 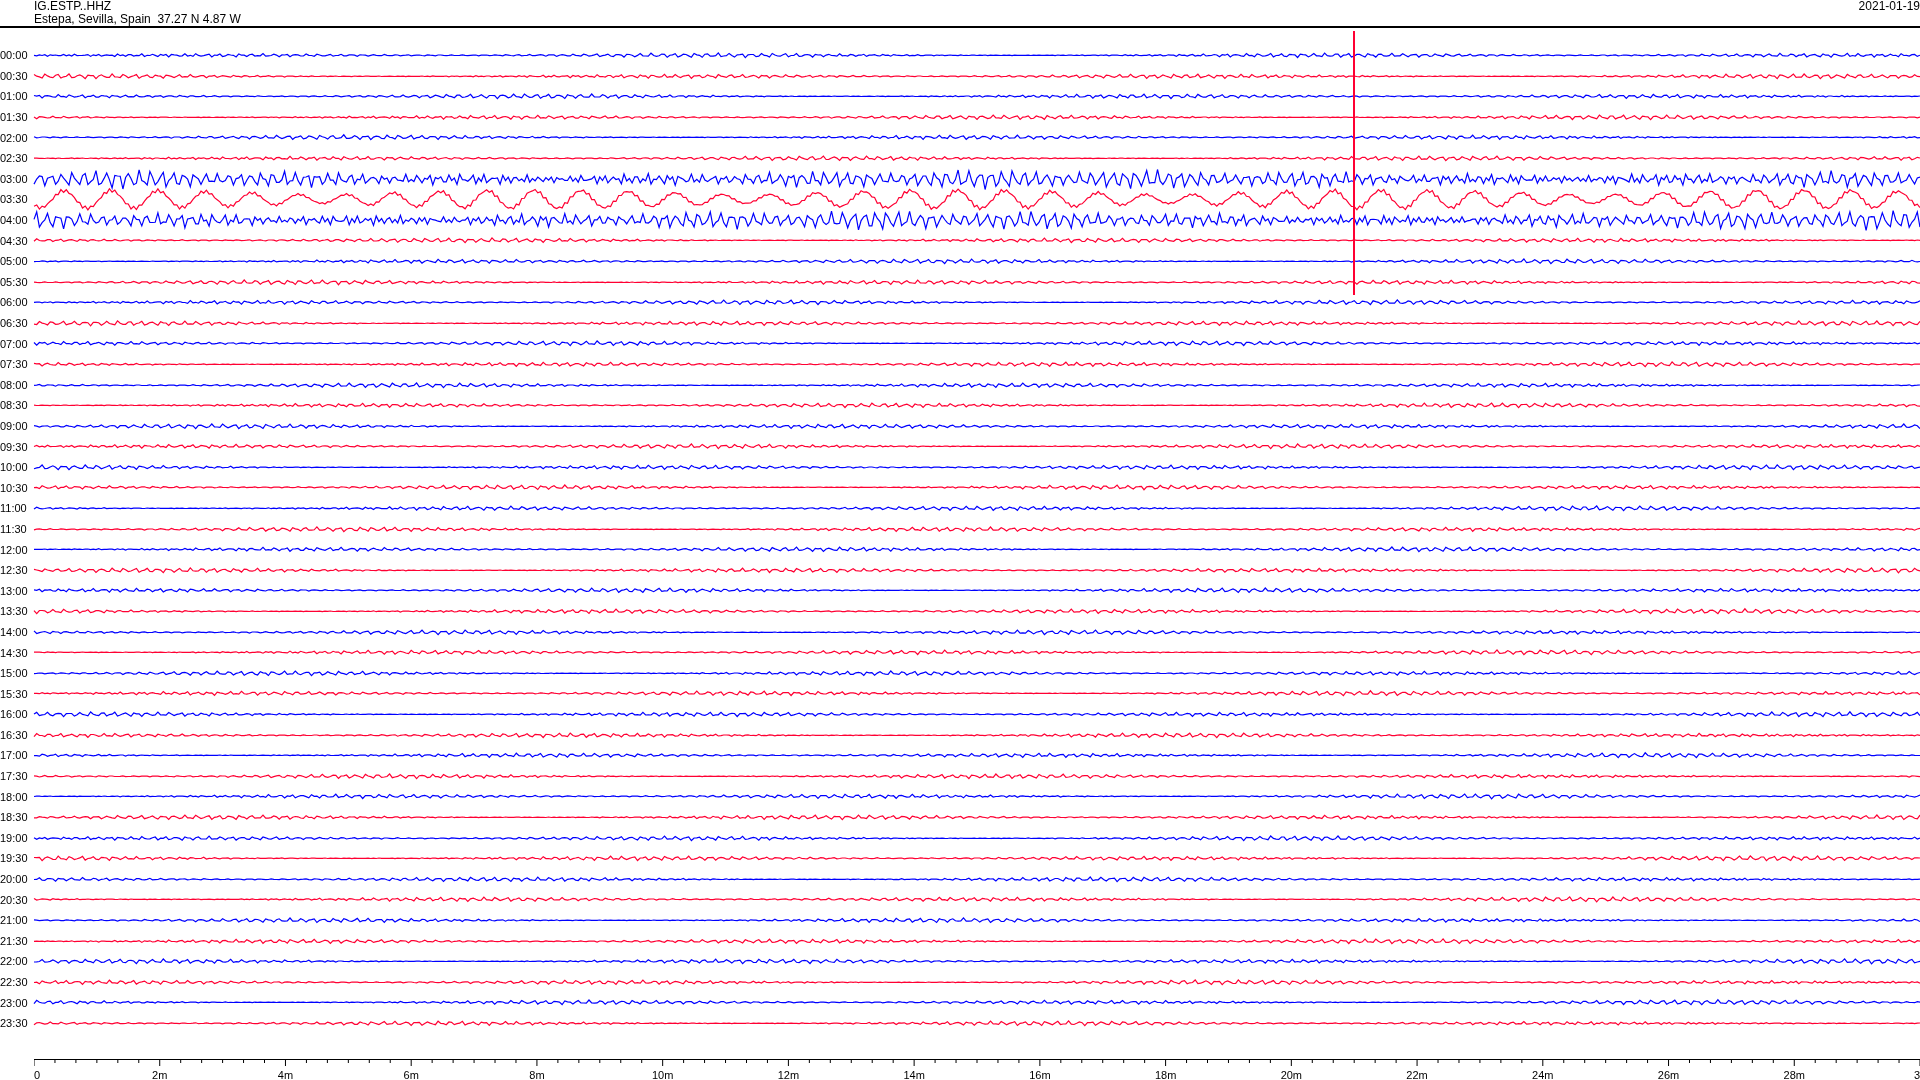 I want to click on axis-tick-label: 20m, so click(x=1291, y=1074).